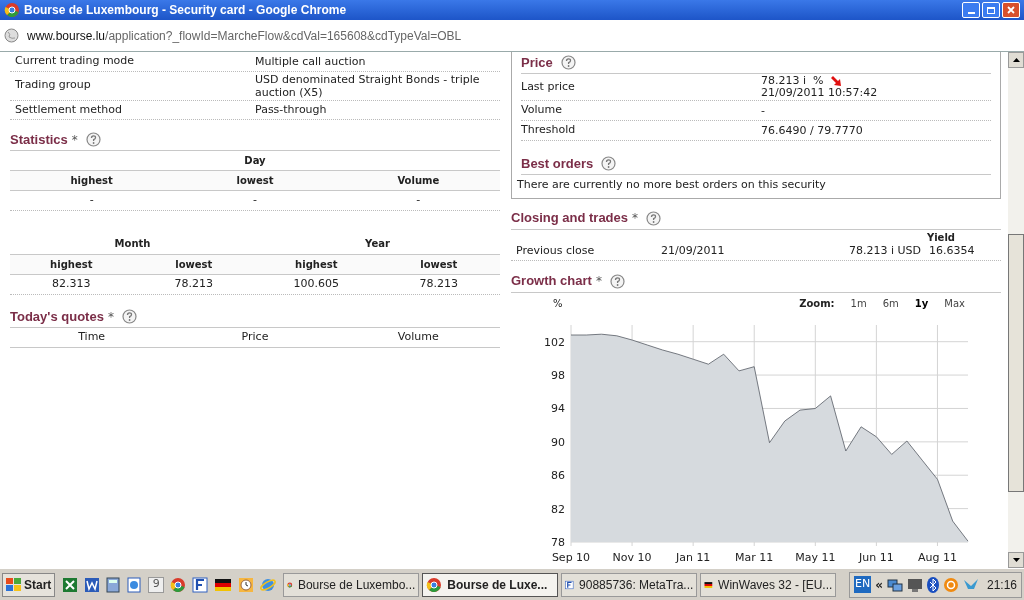 Image resolution: width=1024 pixels, height=600 pixels. I want to click on detail-label: Current trading mode, so click(75, 61).